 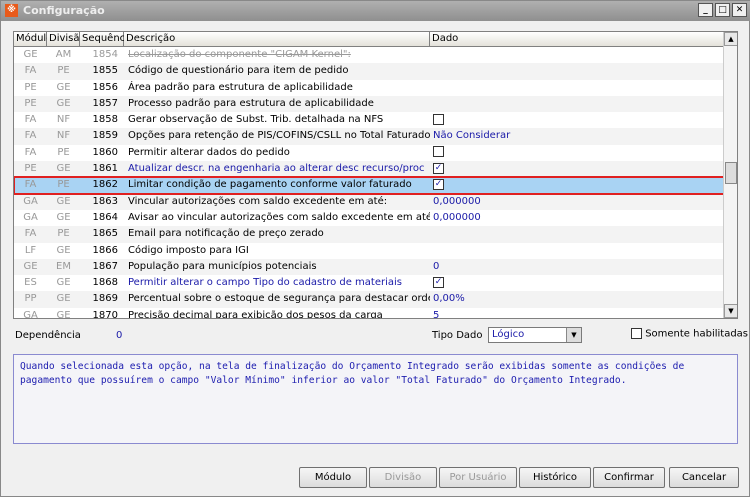 What do you see at coordinates (573, 335) in the screenshot?
I see `chevron-down-icon: ▼` at bounding box center [573, 335].